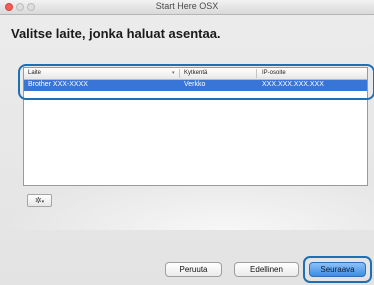  Describe the element at coordinates (337, 269) in the screenshot. I see `next-button-callout` at that location.